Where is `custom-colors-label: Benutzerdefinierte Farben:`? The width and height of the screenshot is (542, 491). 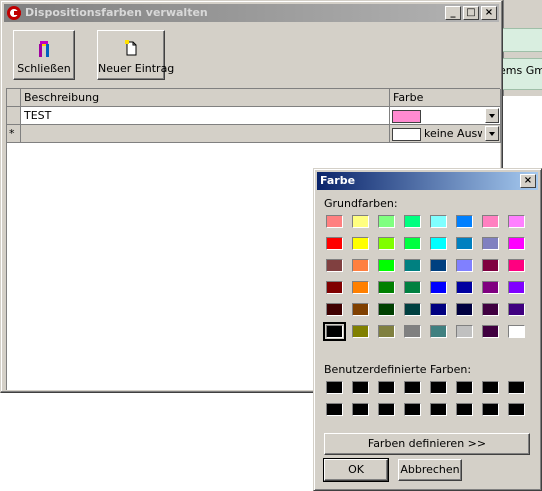 custom-colors-label: Benutzerdefinierte Farben: is located at coordinates (398, 369).